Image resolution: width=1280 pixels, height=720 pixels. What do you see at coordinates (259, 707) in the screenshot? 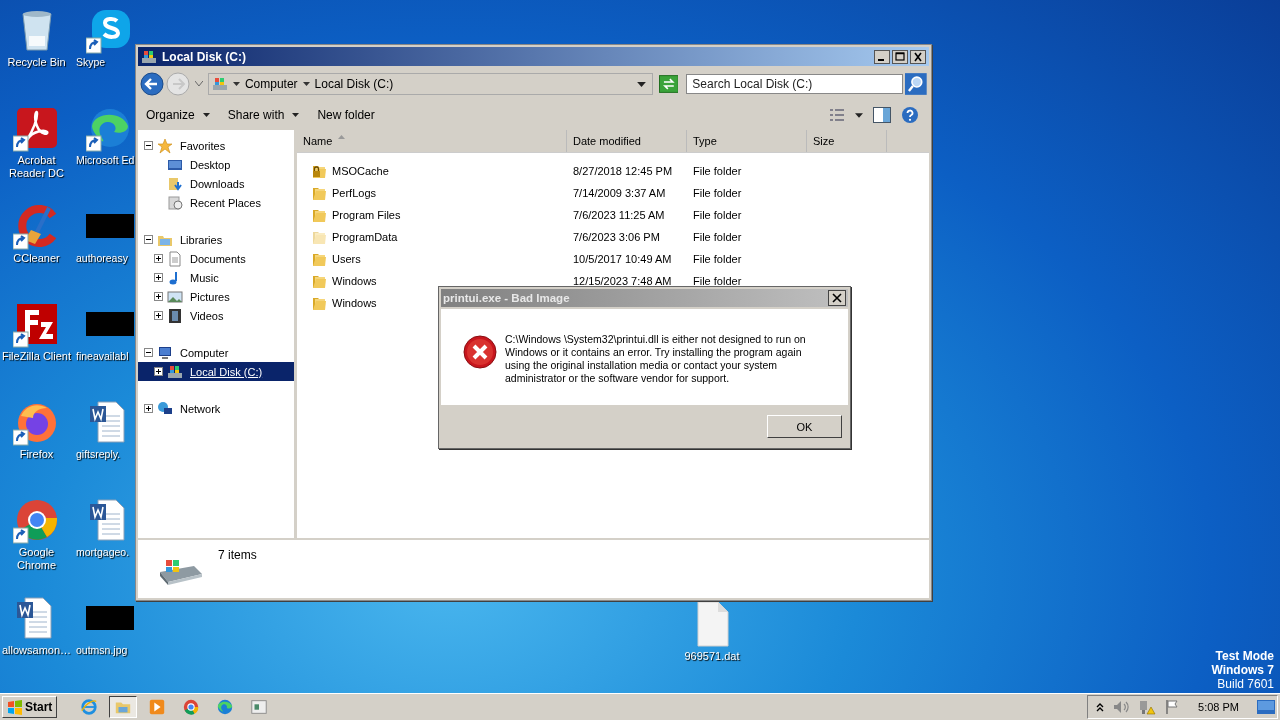
I see `window-icon` at bounding box center [259, 707].